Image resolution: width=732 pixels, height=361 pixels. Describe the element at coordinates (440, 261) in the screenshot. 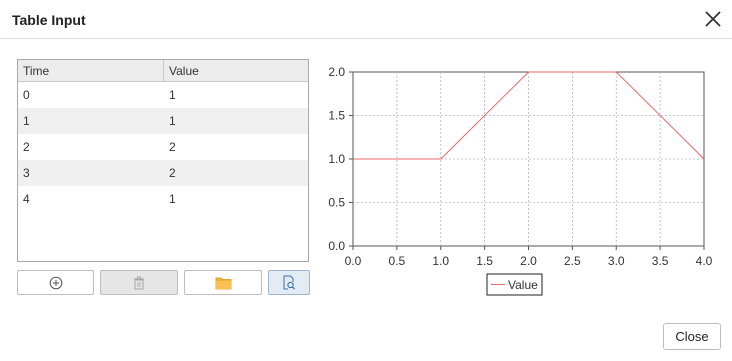

I see `x-tick-label: 1.0` at that location.